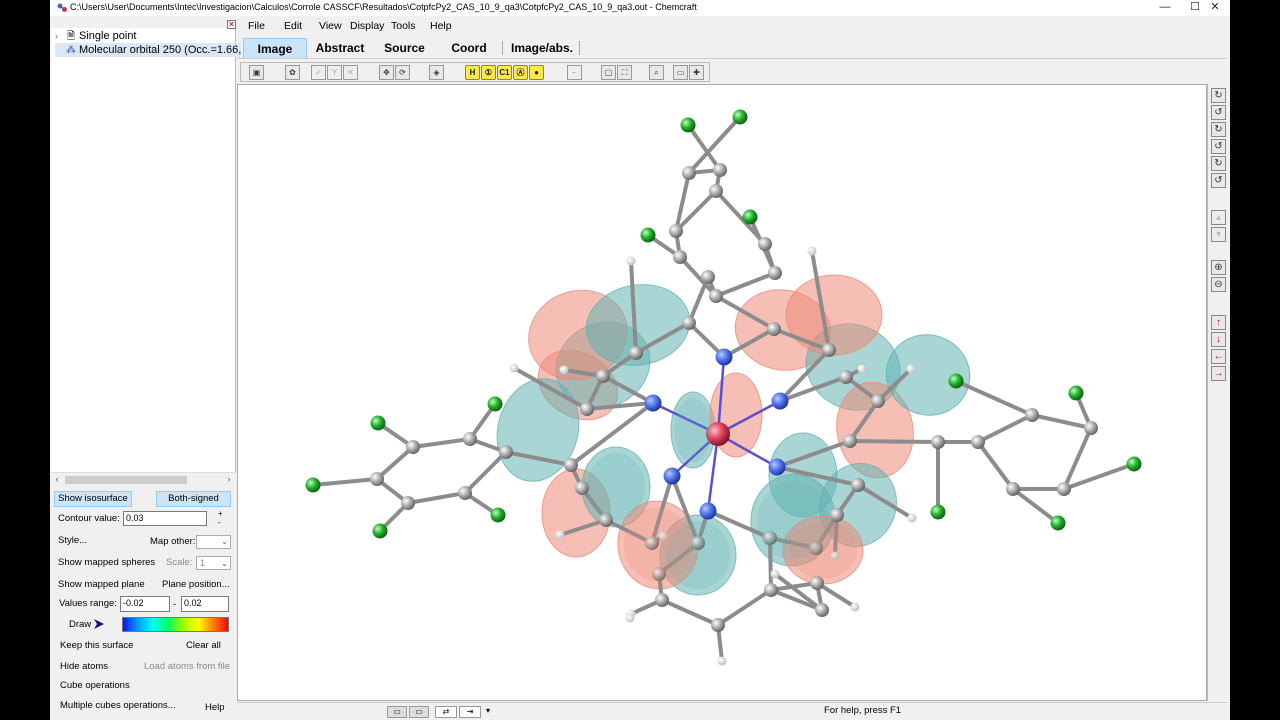 Image resolution: width=1280 pixels, height=720 pixels. What do you see at coordinates (1218, 146) in the screenshot?
I see `rotate-right-icon: ↺` at bounding box center [1218, 146].